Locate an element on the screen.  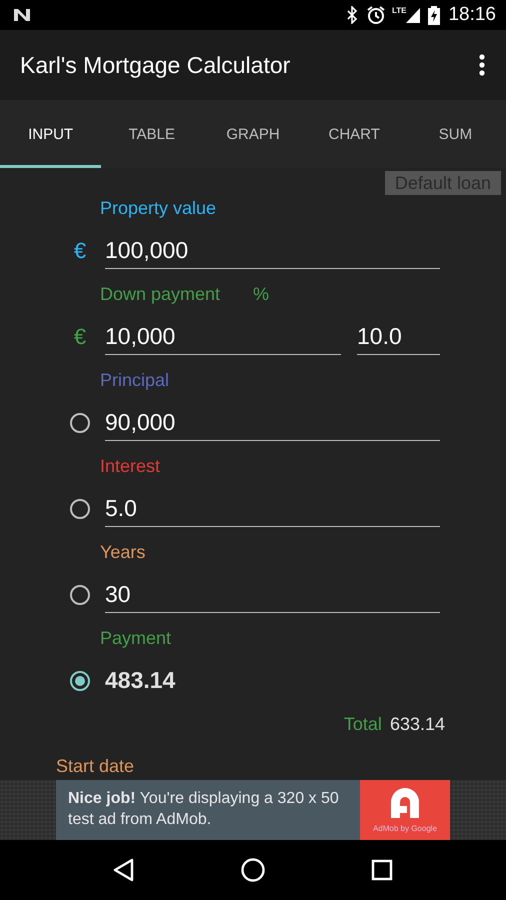
signal-icon is located at coordinates (413, 15).